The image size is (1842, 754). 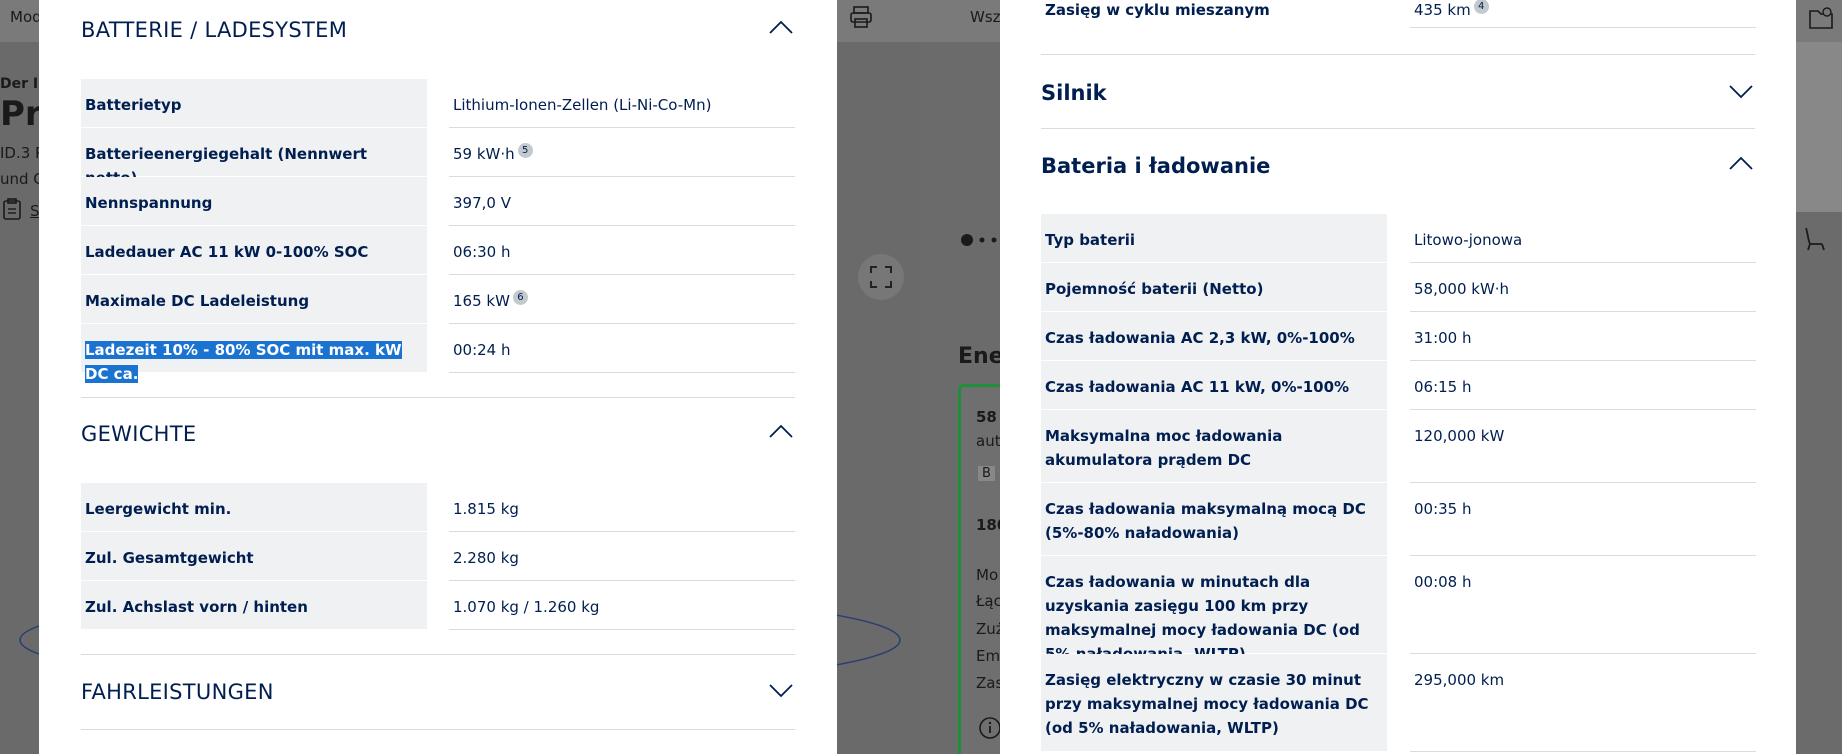 What do you see at coordinates (26, 17) in the screenshot?
I see `left-page-nav-label: Mod` at bounding box center [26, 17].